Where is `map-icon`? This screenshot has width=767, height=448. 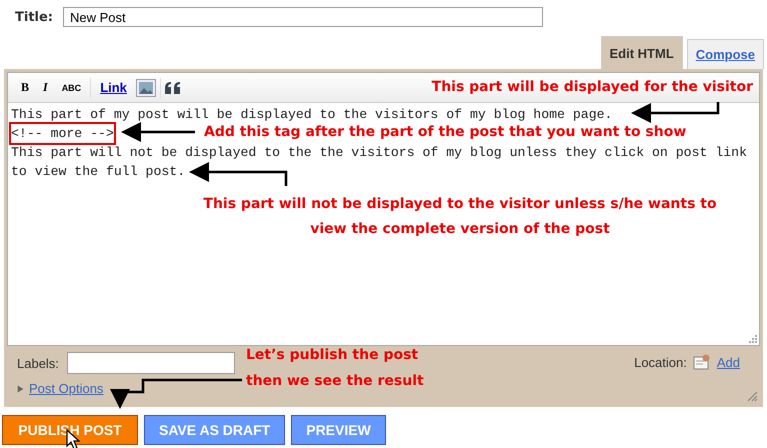
map-icon is located at coordinates (701, 362).